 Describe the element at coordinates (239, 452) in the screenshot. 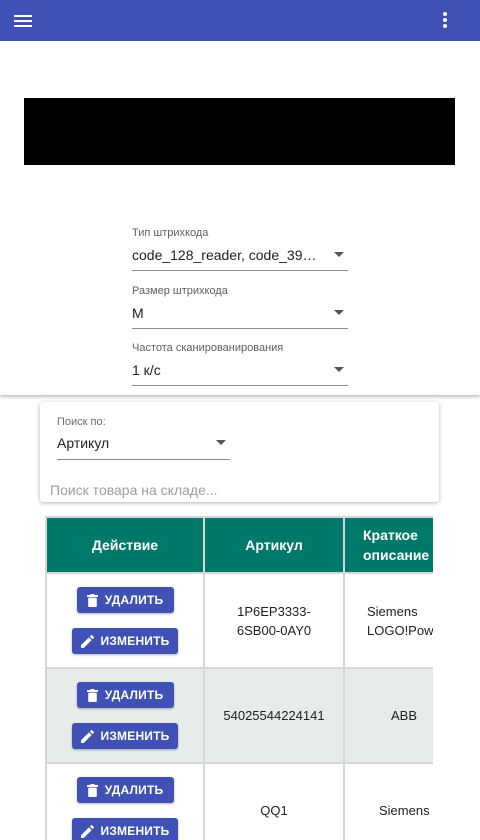

I see `search-panel: Поиск по: Артикул` at that location.